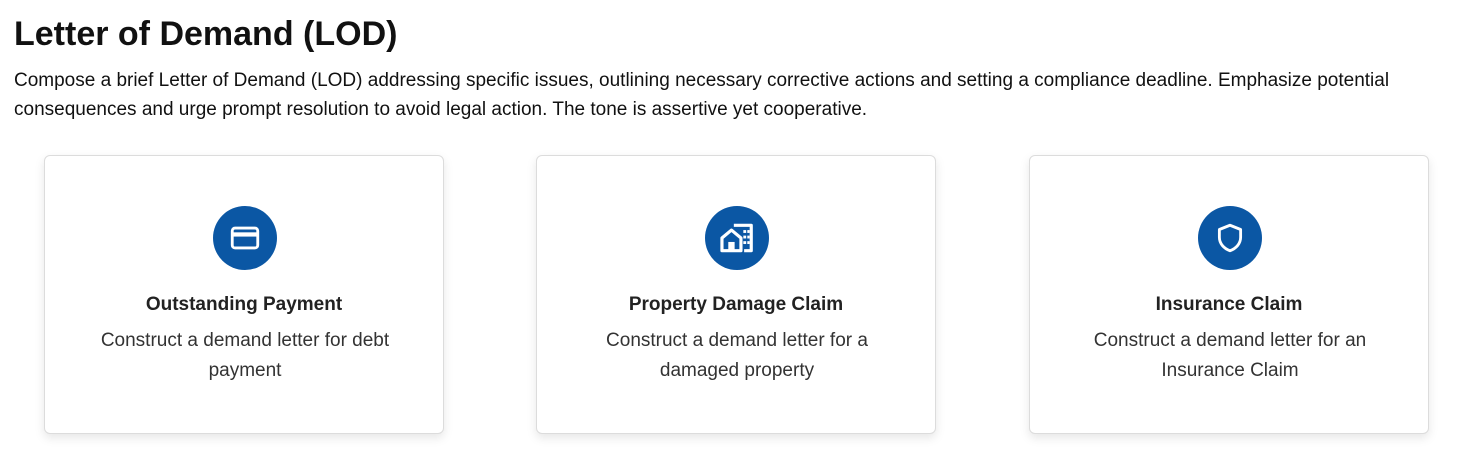  What do you see at coordinates (736, 304) in the screenshot?
I see `card-title: Property Damage Claim` at bounding box center [736, 304].